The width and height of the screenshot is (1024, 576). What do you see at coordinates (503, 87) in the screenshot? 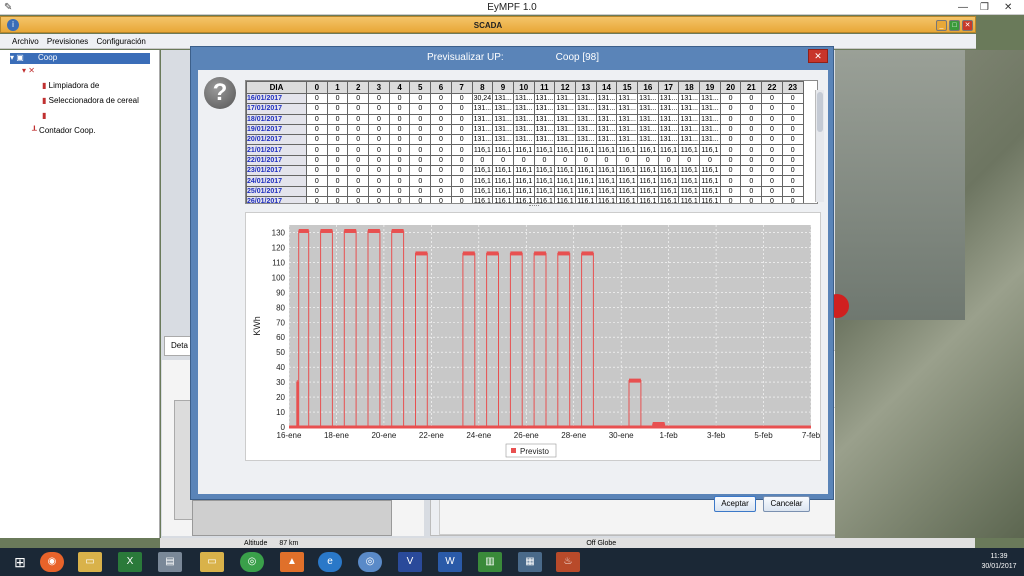
I see `table-header: 9` at bounding box center [503, 87].